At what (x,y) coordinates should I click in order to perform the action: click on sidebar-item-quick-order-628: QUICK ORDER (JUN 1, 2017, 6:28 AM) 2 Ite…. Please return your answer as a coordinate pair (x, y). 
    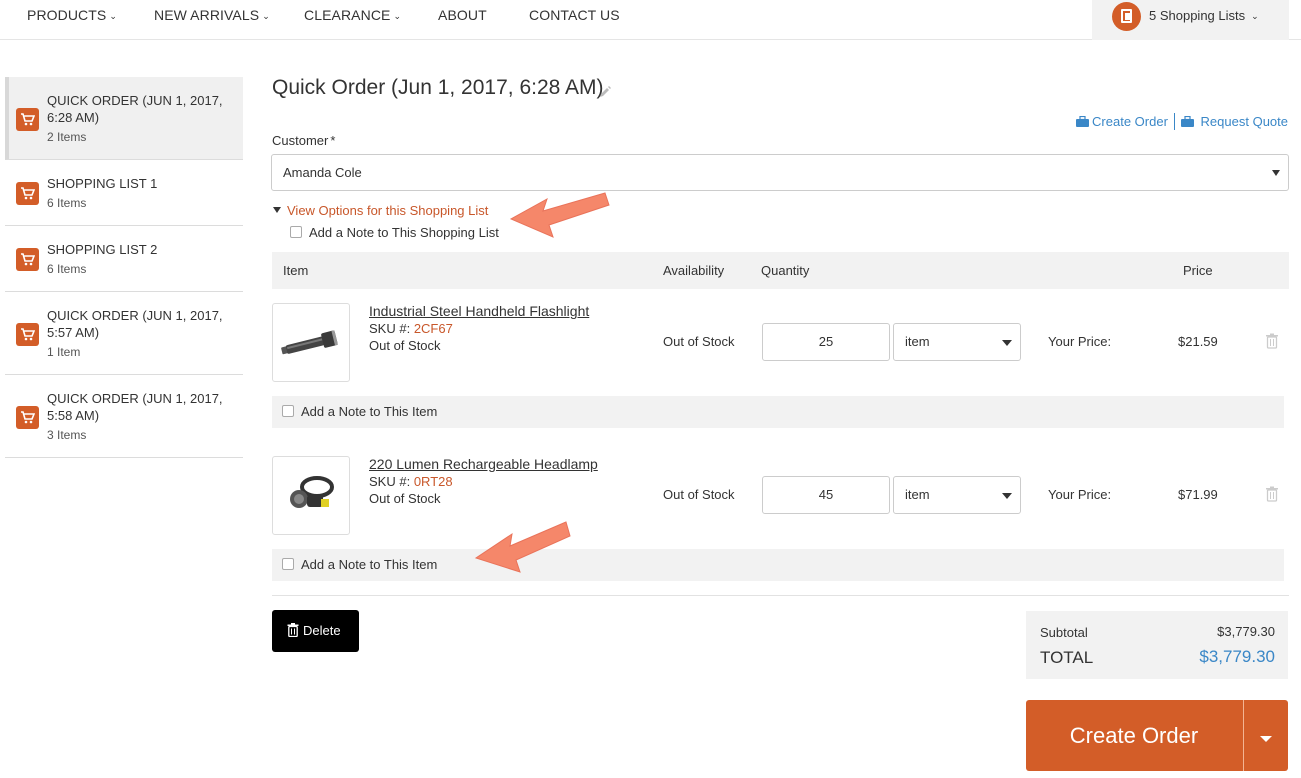
    Looking at the image, I should click on (124, 118).